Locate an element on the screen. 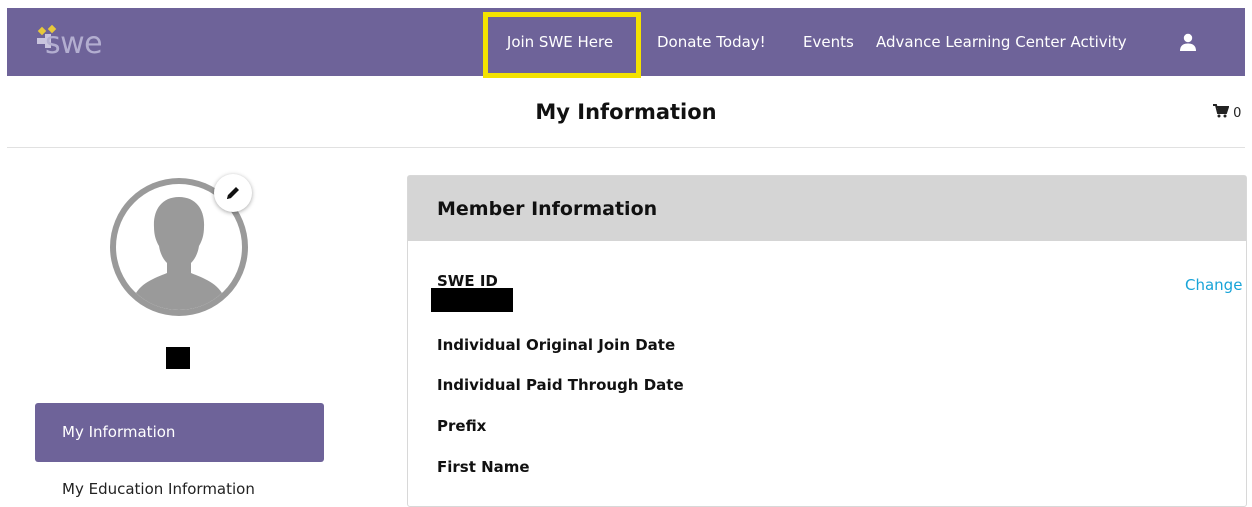  sidebar-item-my-education-information: My Education Information is located at coordinates (158, 489).